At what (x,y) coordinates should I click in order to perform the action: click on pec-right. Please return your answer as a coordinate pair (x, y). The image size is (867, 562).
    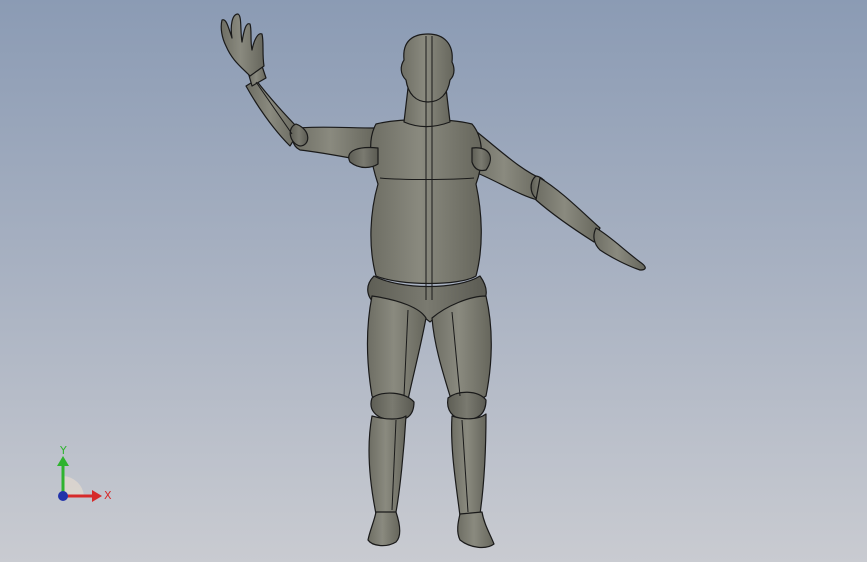
    Looking at the image, I should click on (481, 159).